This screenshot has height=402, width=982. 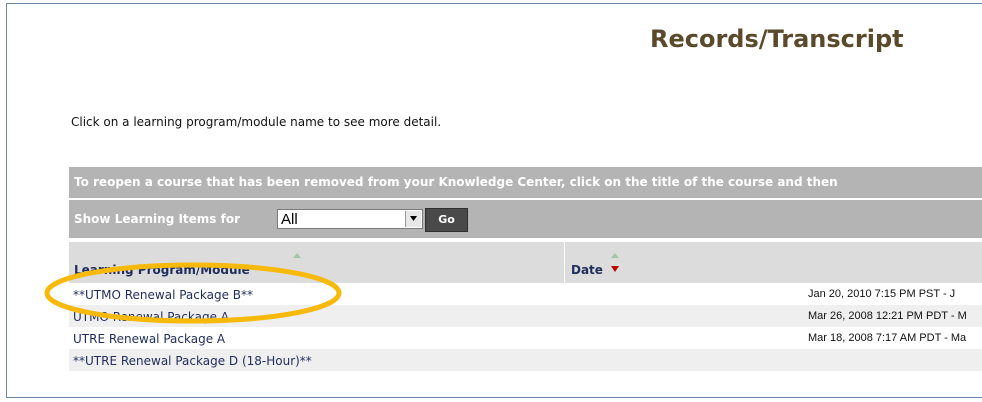 I want to click on column-header-program: Learning Program/Module, so click(x=317, y=262).